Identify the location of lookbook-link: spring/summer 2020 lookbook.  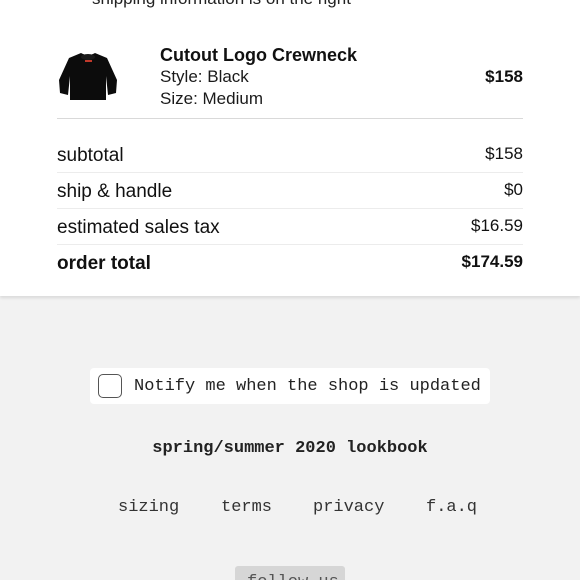
(290, 448).